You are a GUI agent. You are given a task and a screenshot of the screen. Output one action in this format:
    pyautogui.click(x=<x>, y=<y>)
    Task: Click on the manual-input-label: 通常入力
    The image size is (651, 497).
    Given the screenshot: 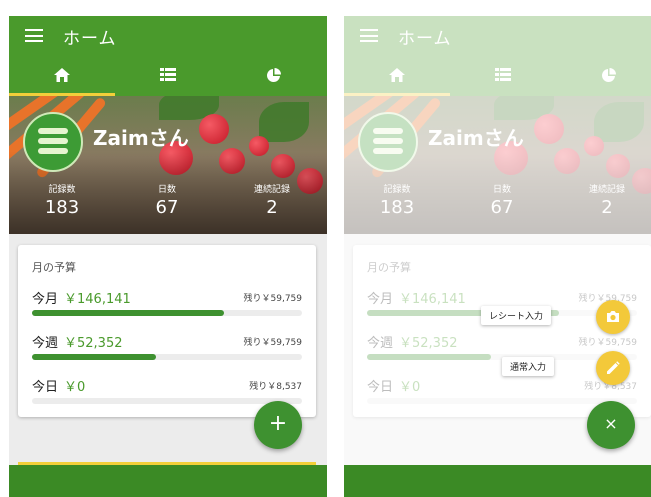 What is the action you would take?
    pyautogui.click(x=528, y=366)
    